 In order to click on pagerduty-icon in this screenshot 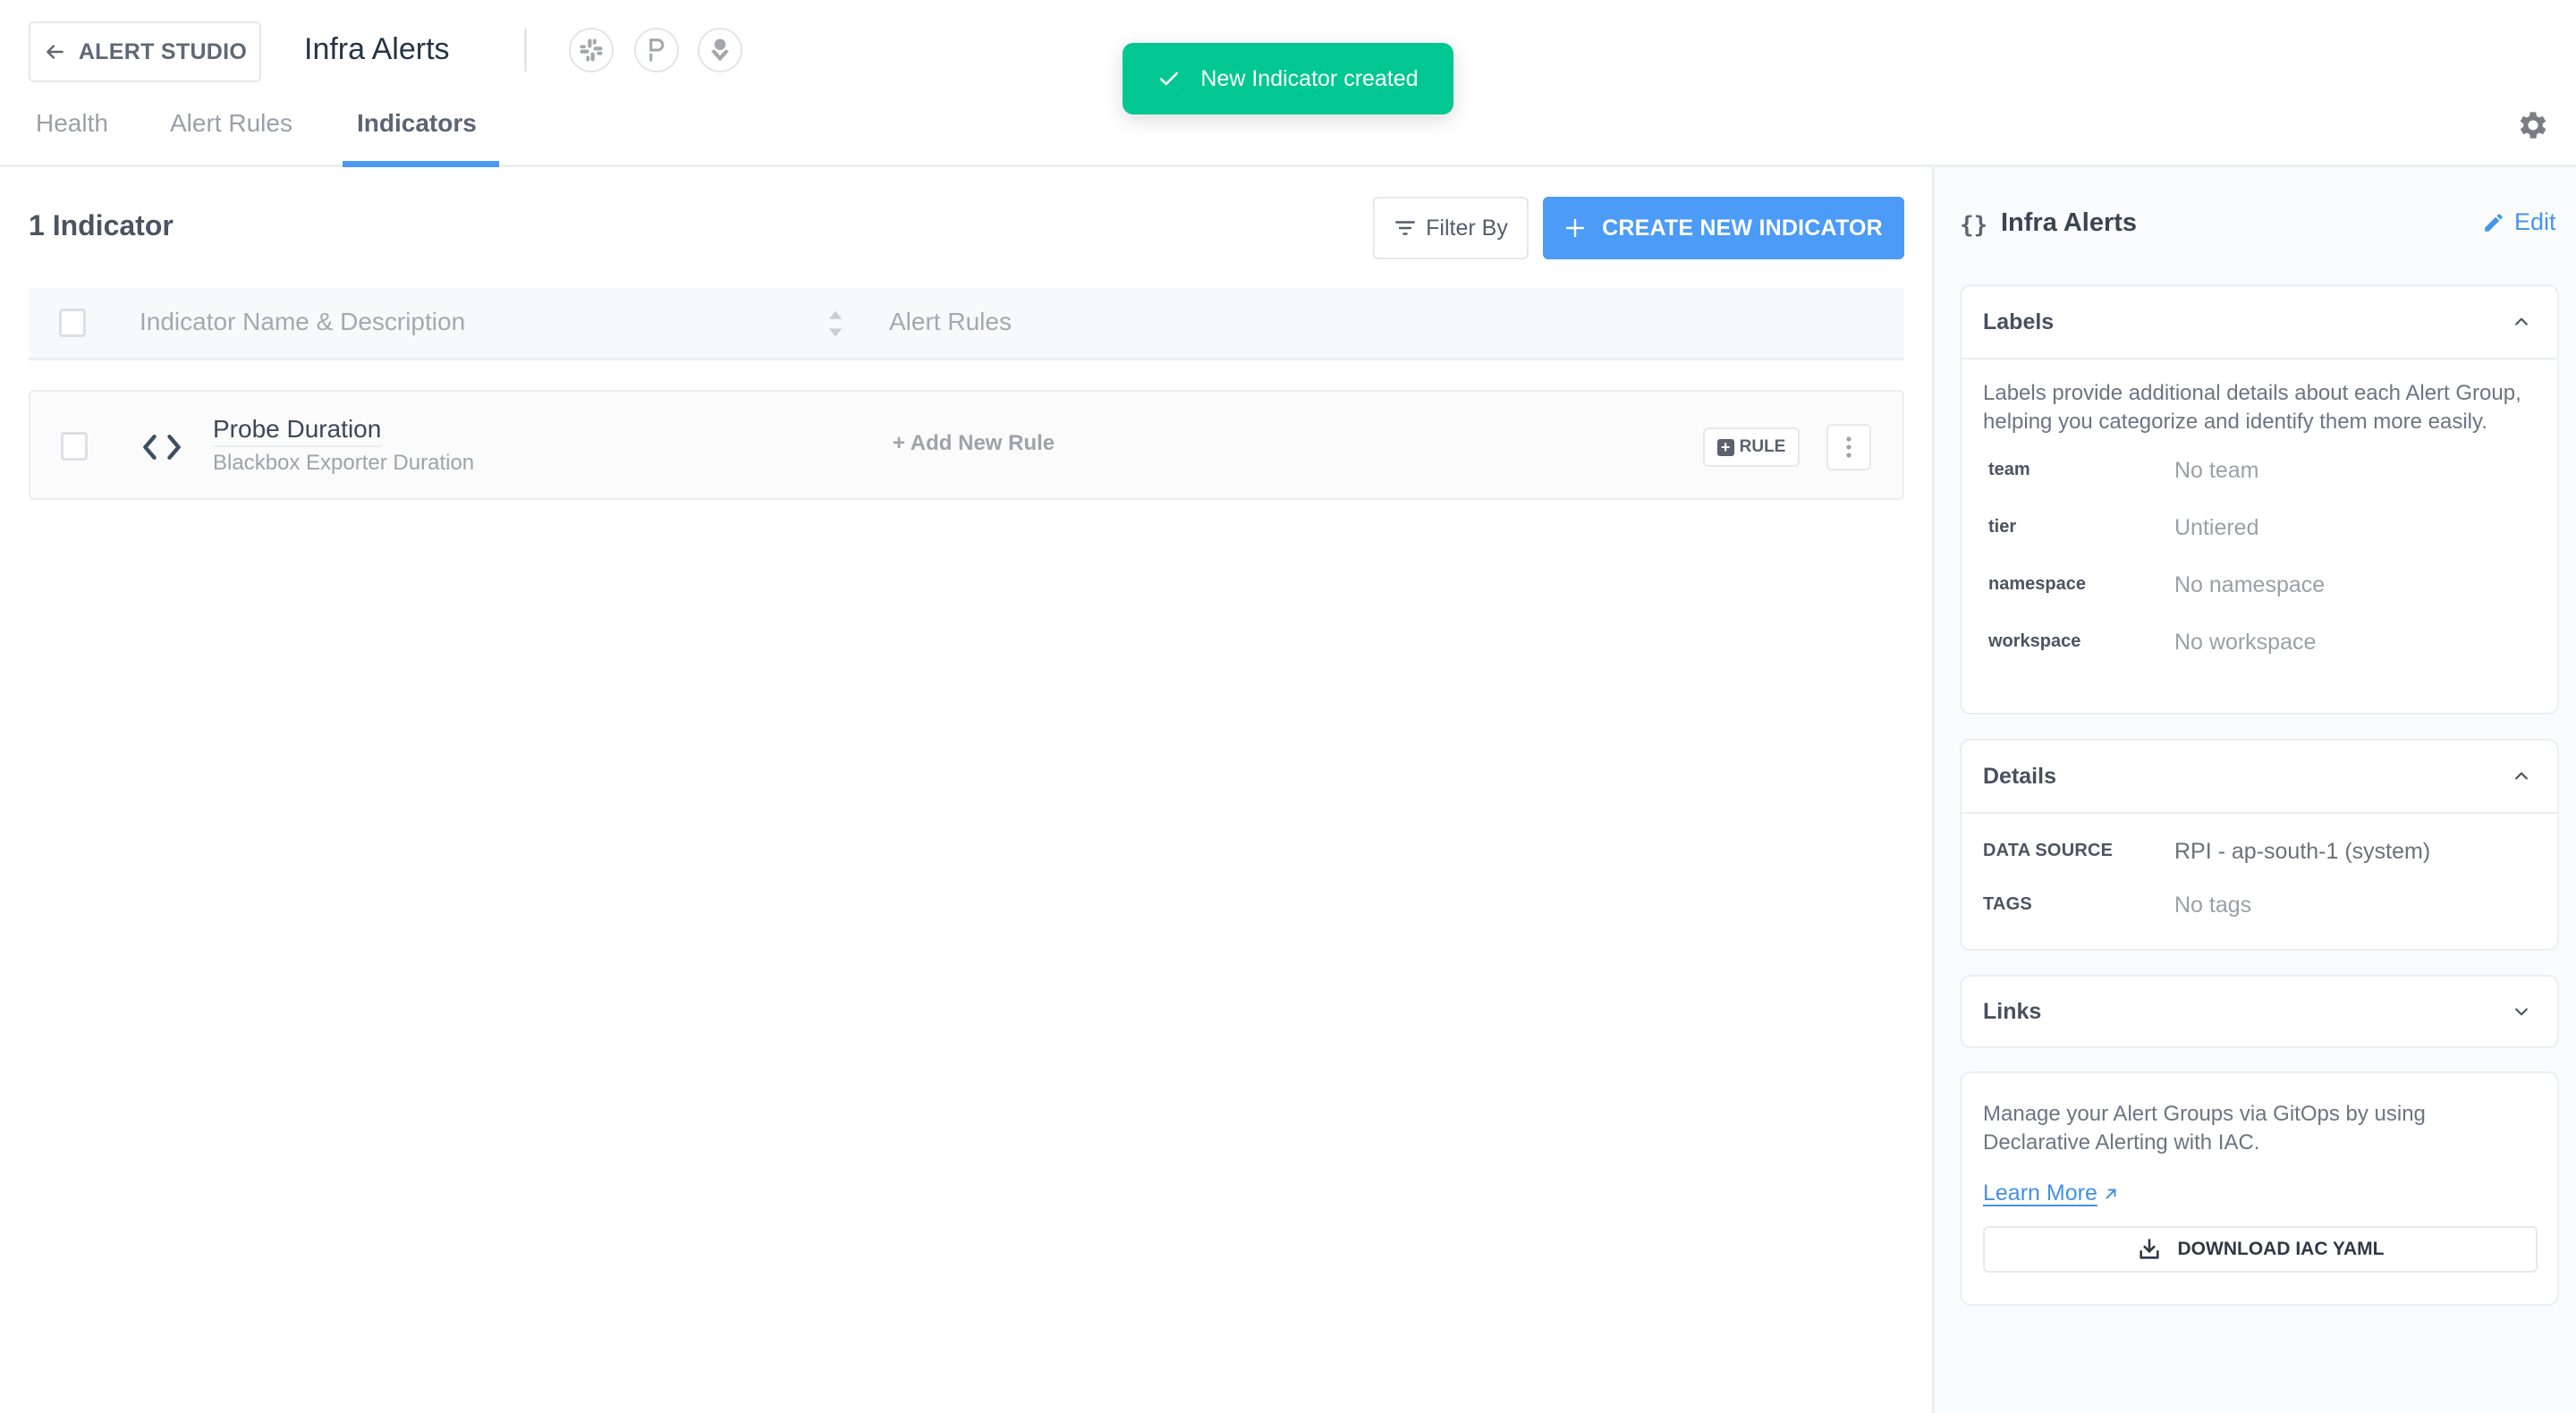, I will do `click(657, 50)`.